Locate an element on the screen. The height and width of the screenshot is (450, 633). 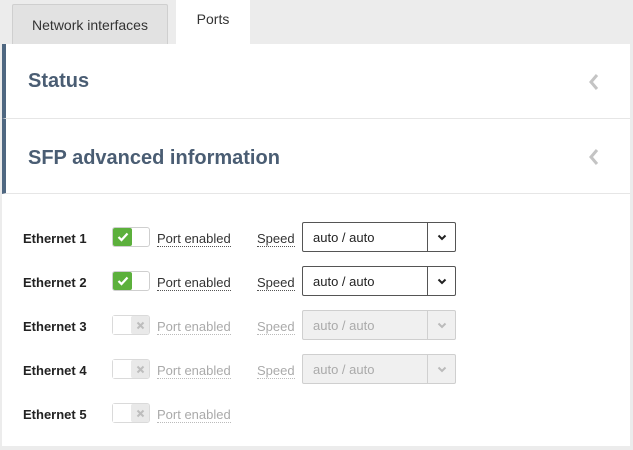
port-name: Ethernet 5 is located at coordinates (55, 414).